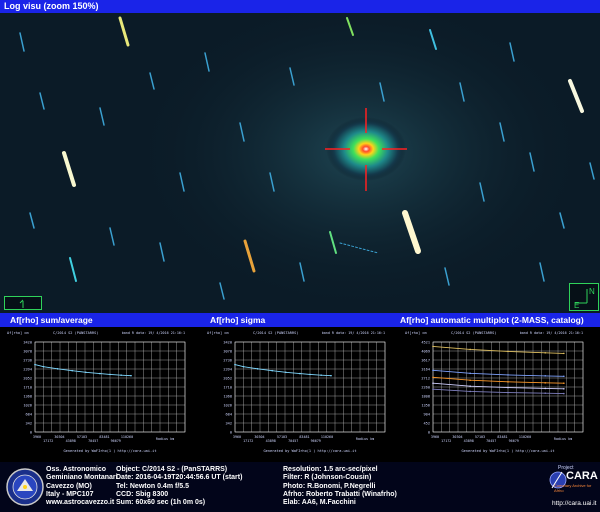  What do you see at coordinates (425, 351) in the screenshot?
I see `y-tick-label: 4069` at bounding box center [425, 351].